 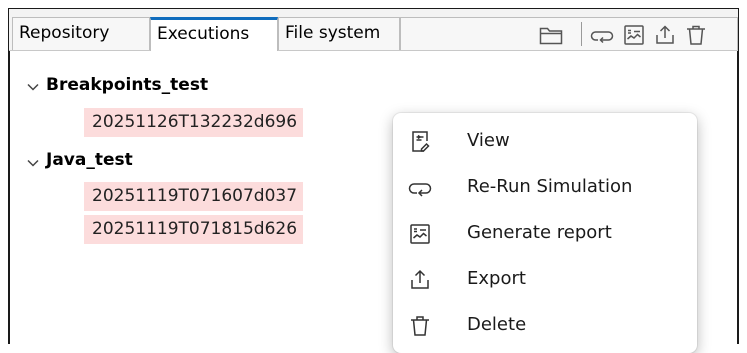 What do you see at coordinates (194, 122) in the screenshot?
I see `tree-execution-item: 20251126T132232d696` at bounding box center [194, 122].